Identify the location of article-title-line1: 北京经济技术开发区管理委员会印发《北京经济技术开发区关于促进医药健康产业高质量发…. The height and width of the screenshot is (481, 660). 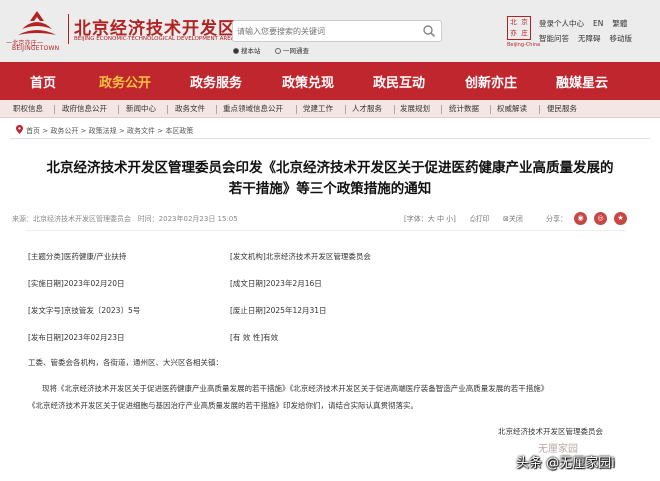
(330, 168).